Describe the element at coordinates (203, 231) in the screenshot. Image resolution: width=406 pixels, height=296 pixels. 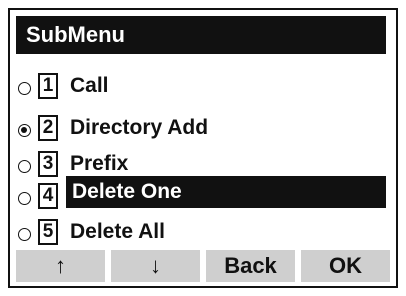
I see `menu-item-delete-all: 5 Delete All` at that location.